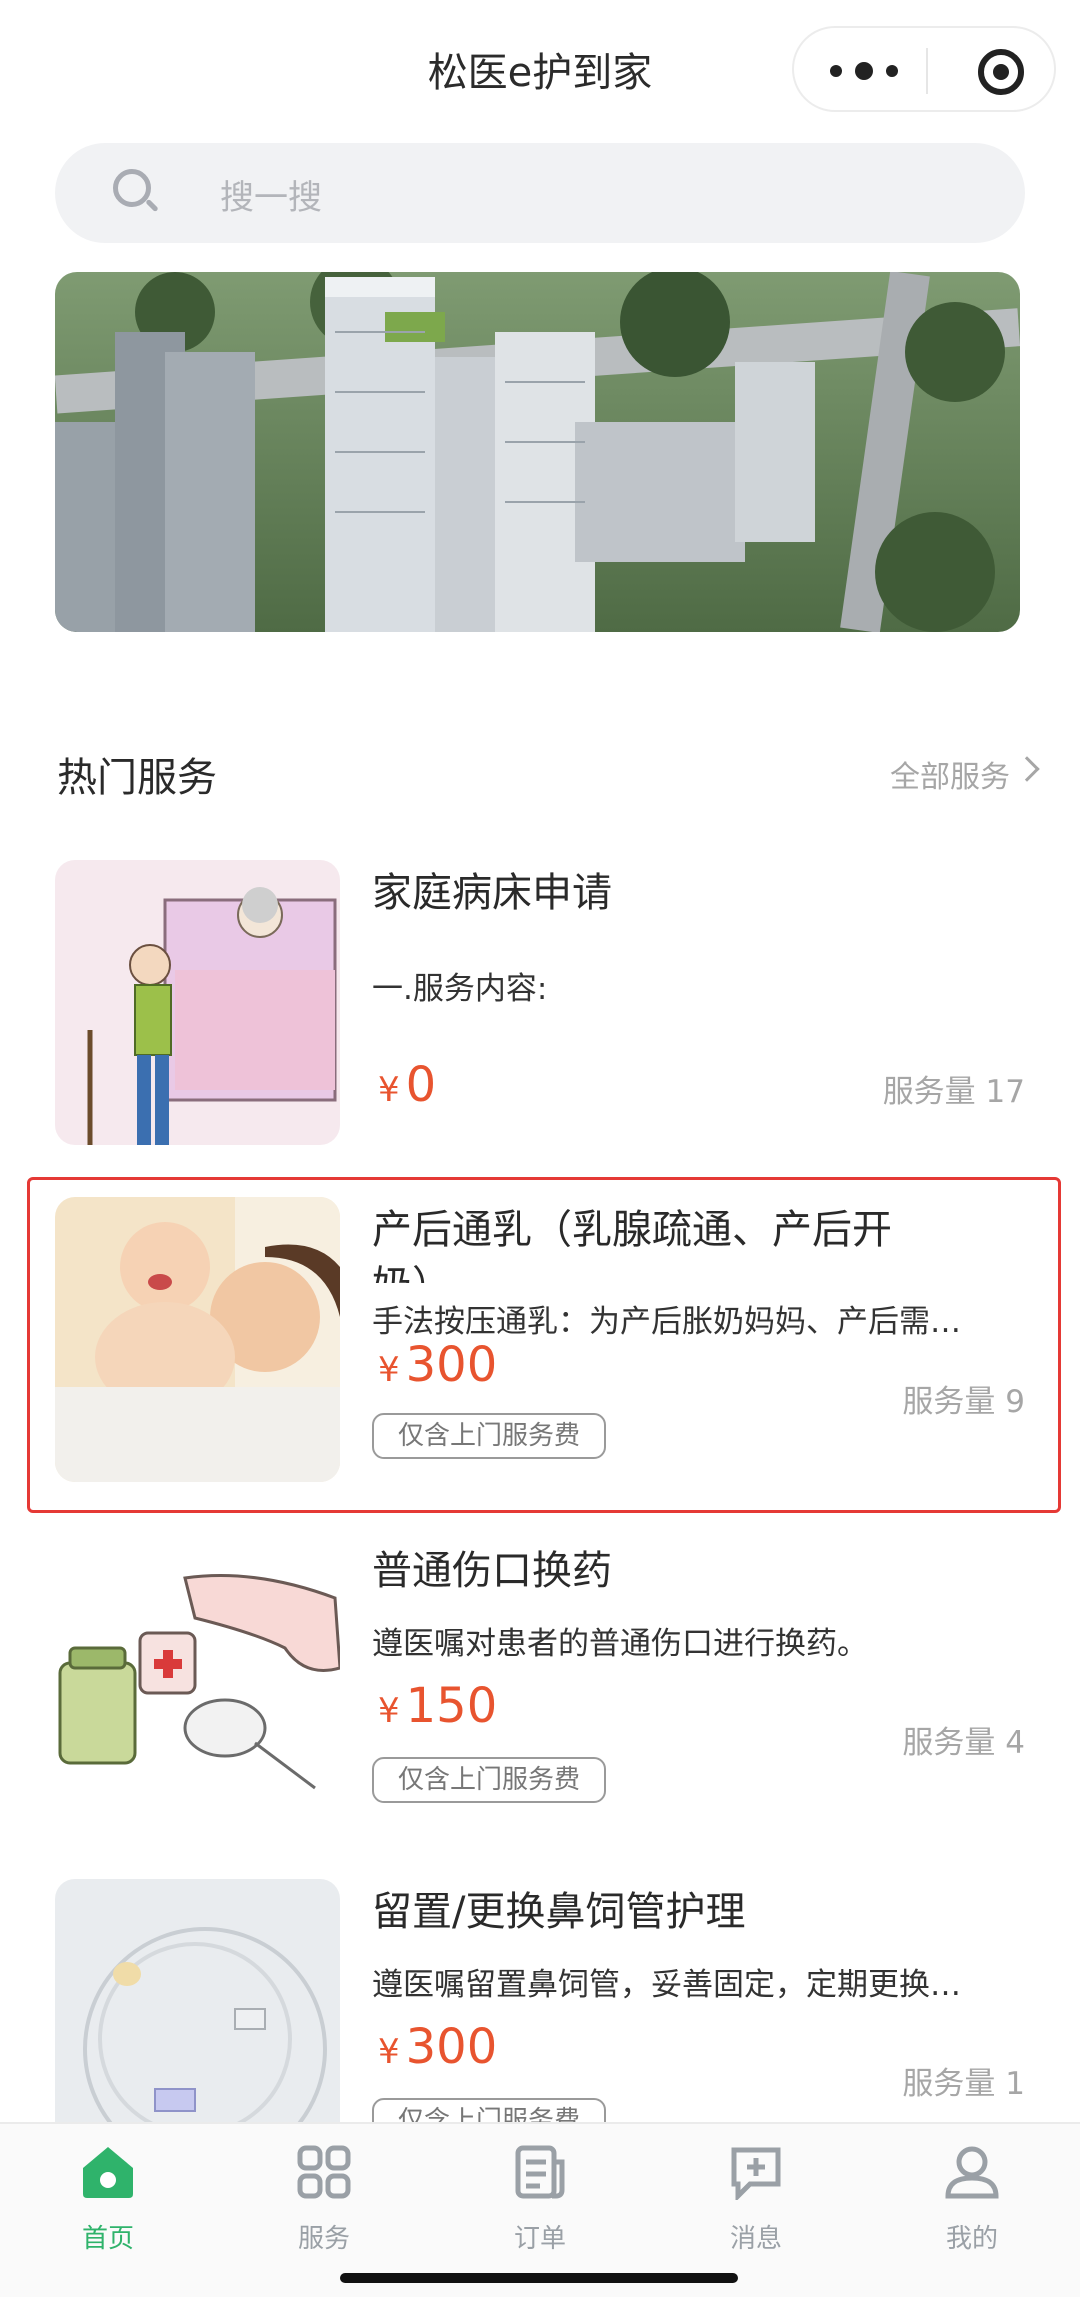  I want to click on service-volume: 服务量 17, so click(953, 1092).